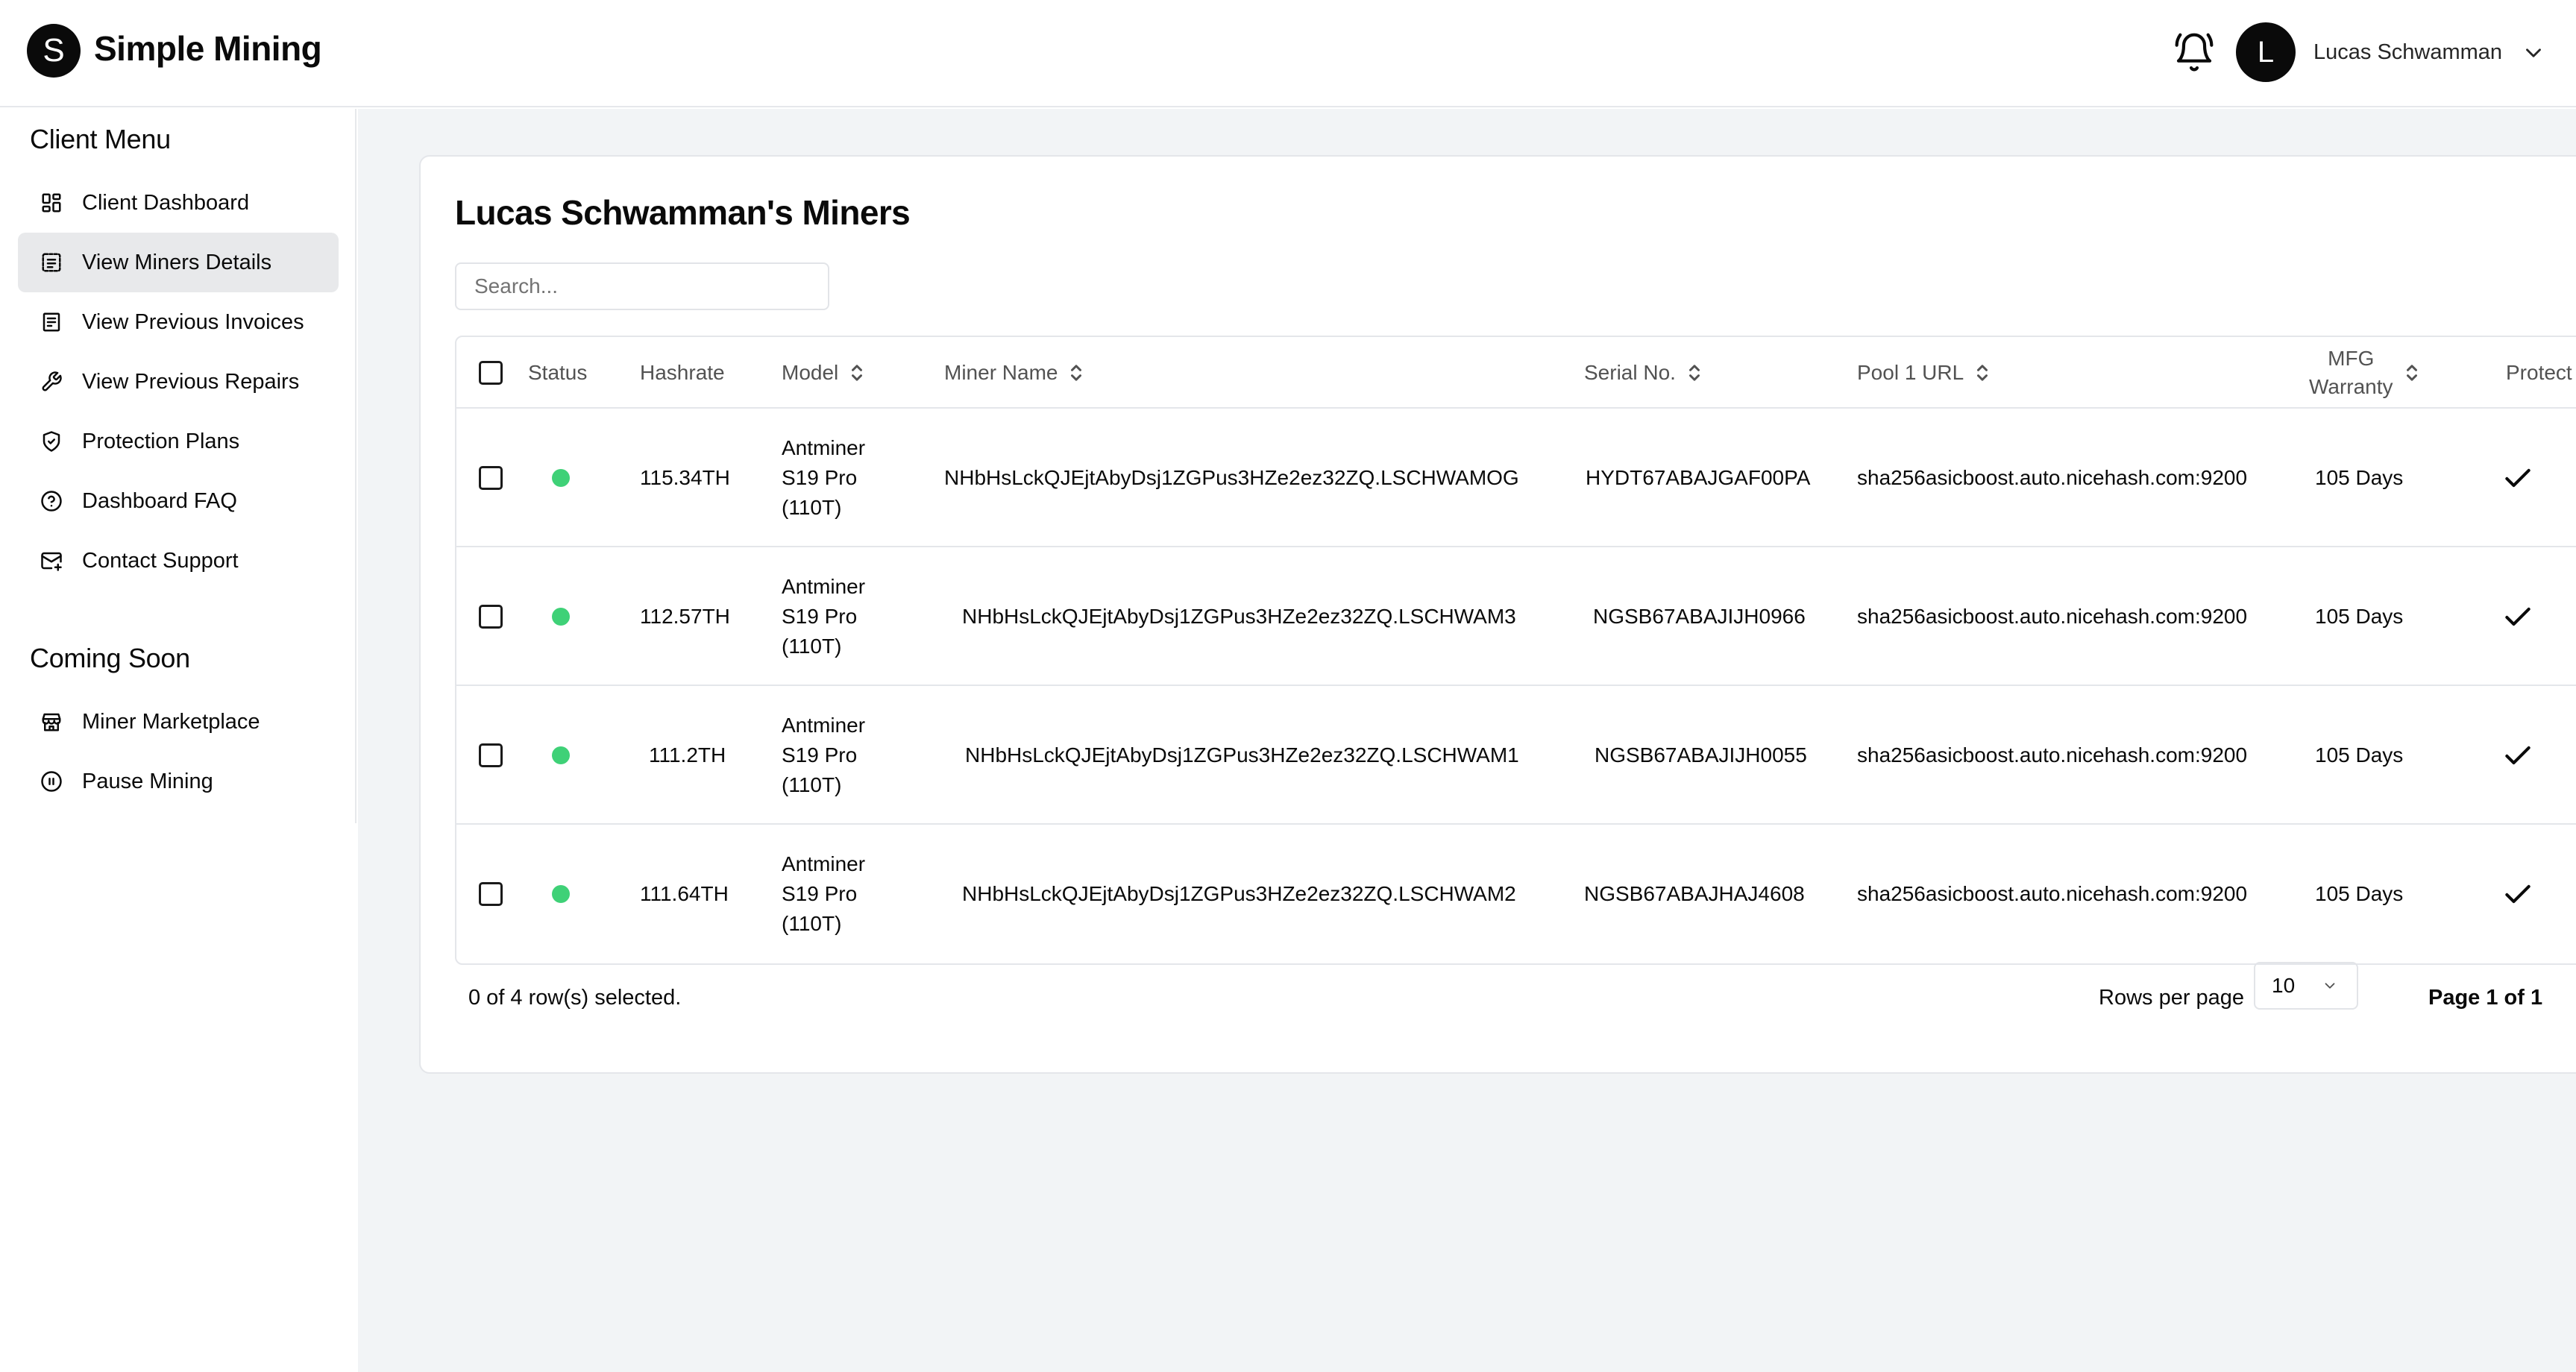 This screenshot has height=1372, width=2576. I want to click on page-indicator: Page 1 of 1, so click(2486, 998).